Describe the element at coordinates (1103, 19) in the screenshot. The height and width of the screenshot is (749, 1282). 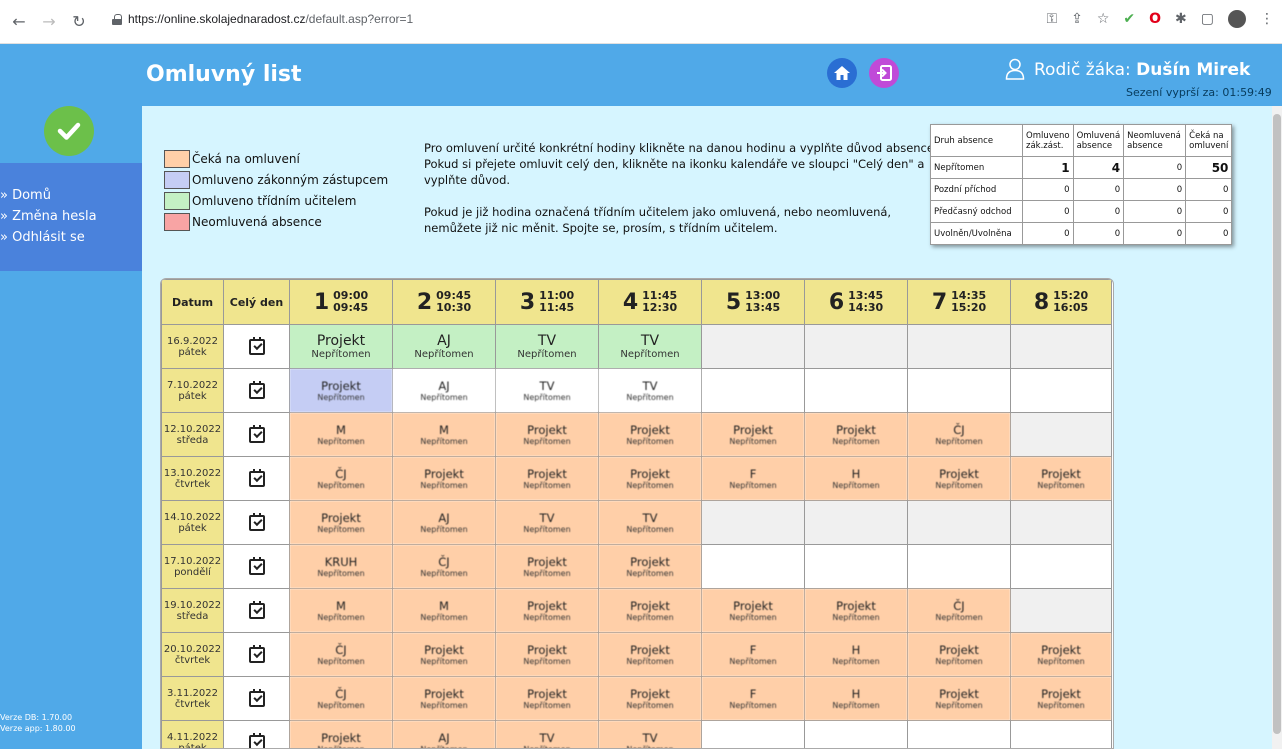
I see `star-icon: ☆` at that location.